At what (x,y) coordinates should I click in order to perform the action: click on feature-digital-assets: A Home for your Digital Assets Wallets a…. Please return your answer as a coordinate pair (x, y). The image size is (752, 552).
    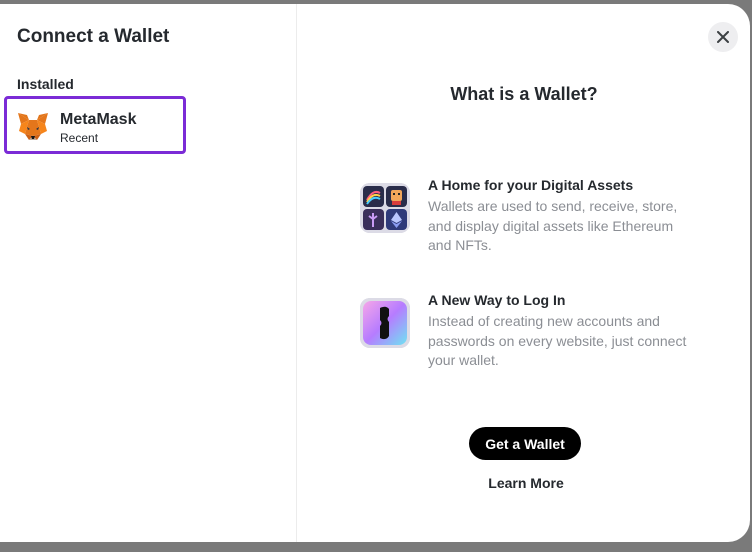
    Looking at the image, I should click on (530, 215).